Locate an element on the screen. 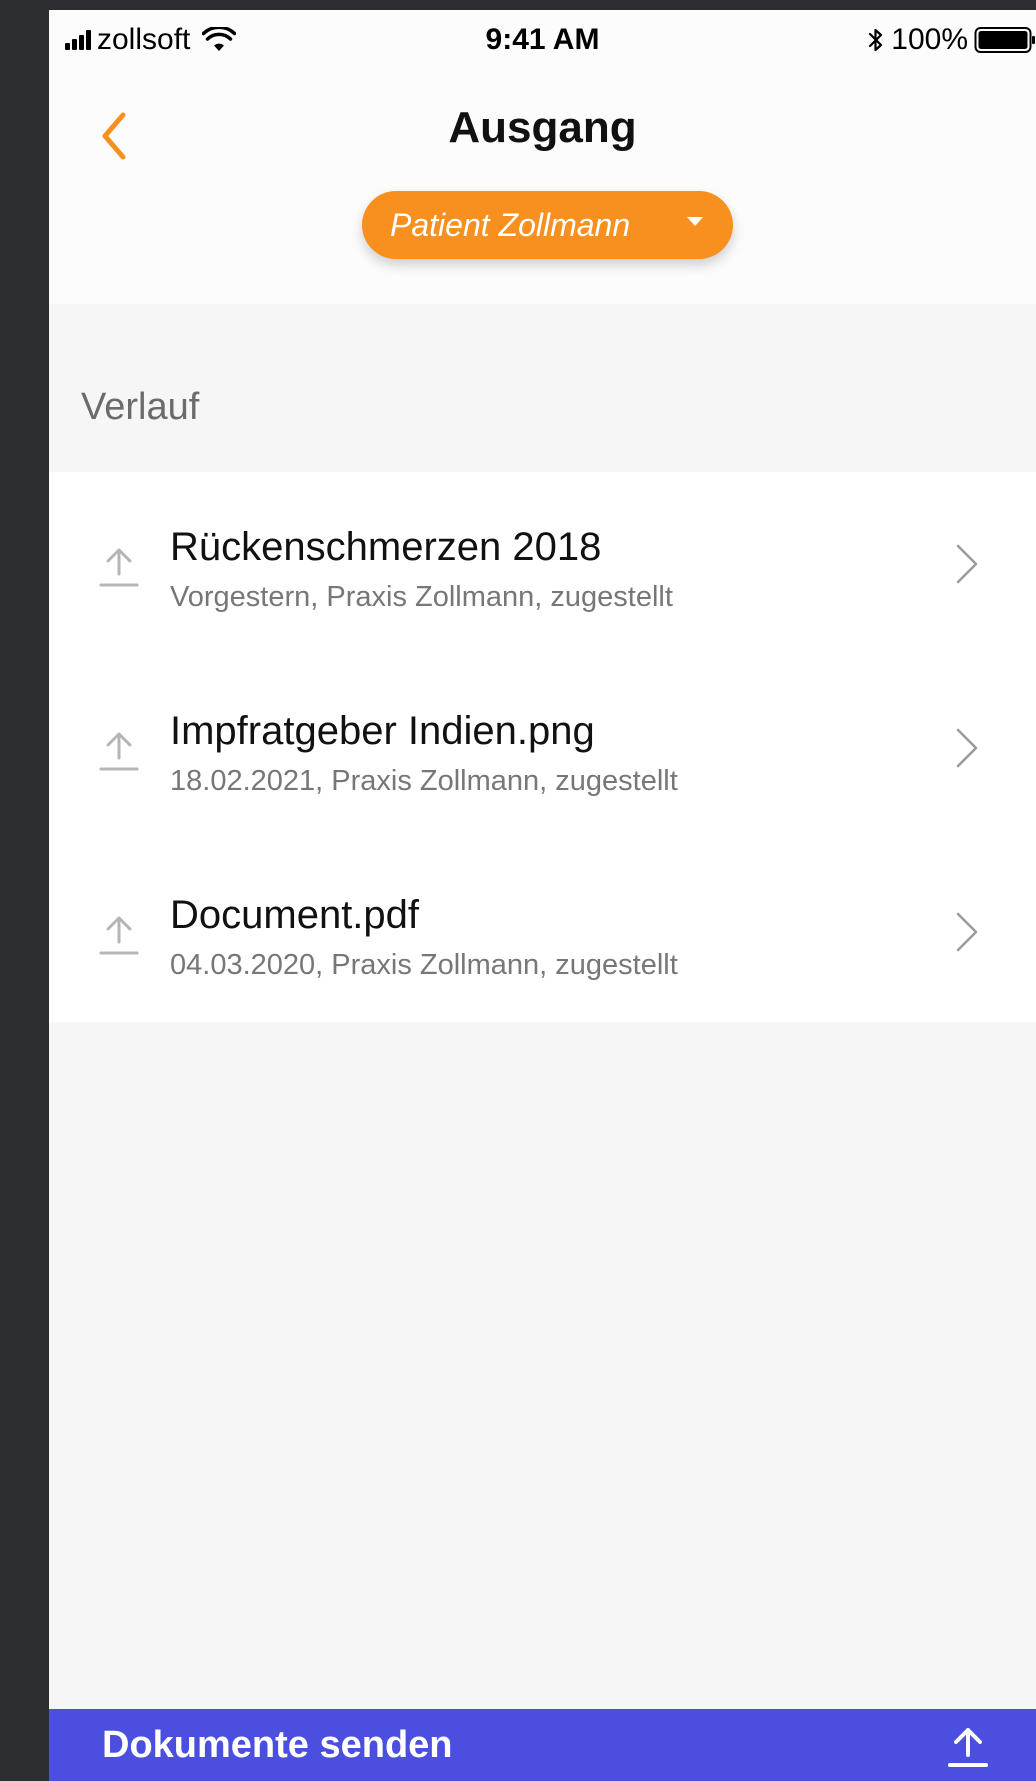 The image size is (1036, 1781). battery-icon is located at coordinates (1004, 40).